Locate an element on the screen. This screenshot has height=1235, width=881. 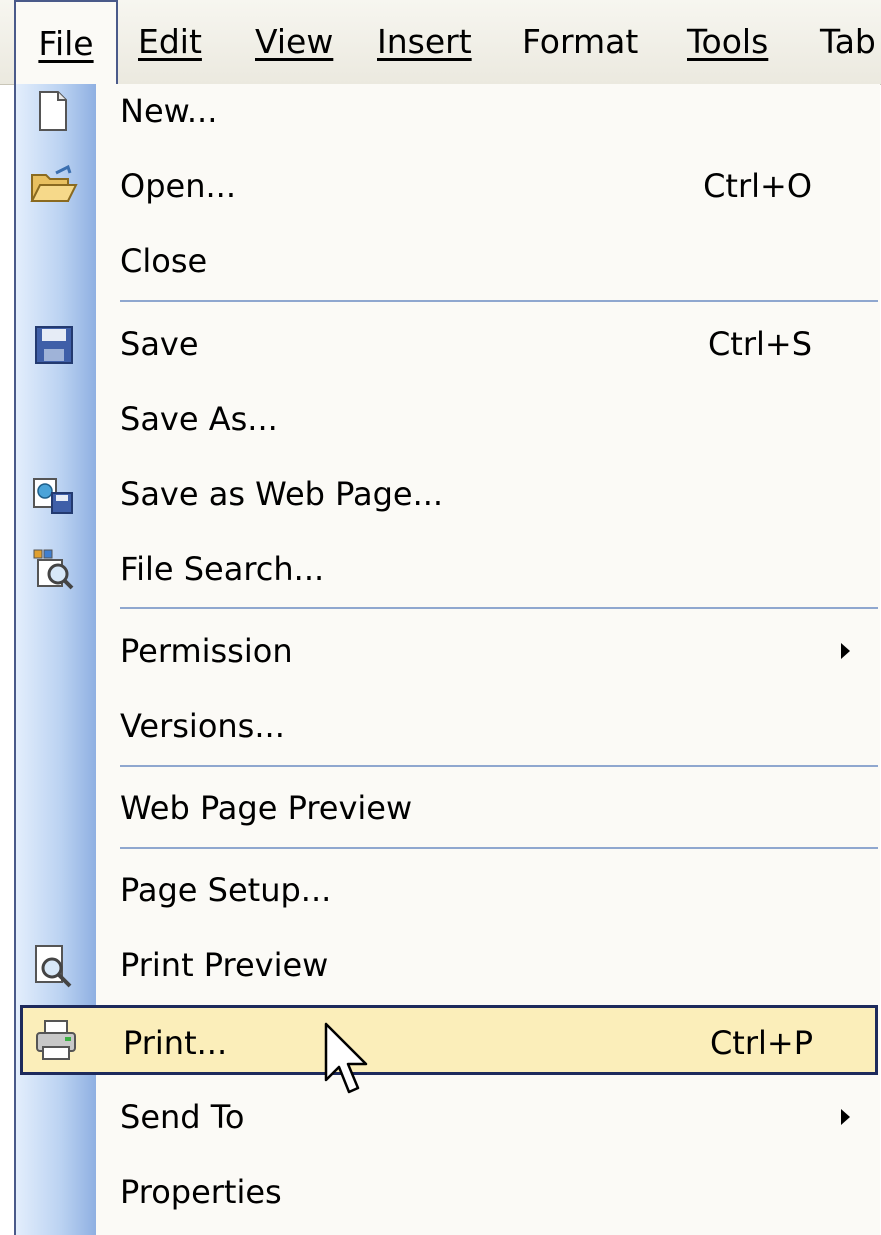
menu-tools-label: Tools is located at coordinates (728, 41).